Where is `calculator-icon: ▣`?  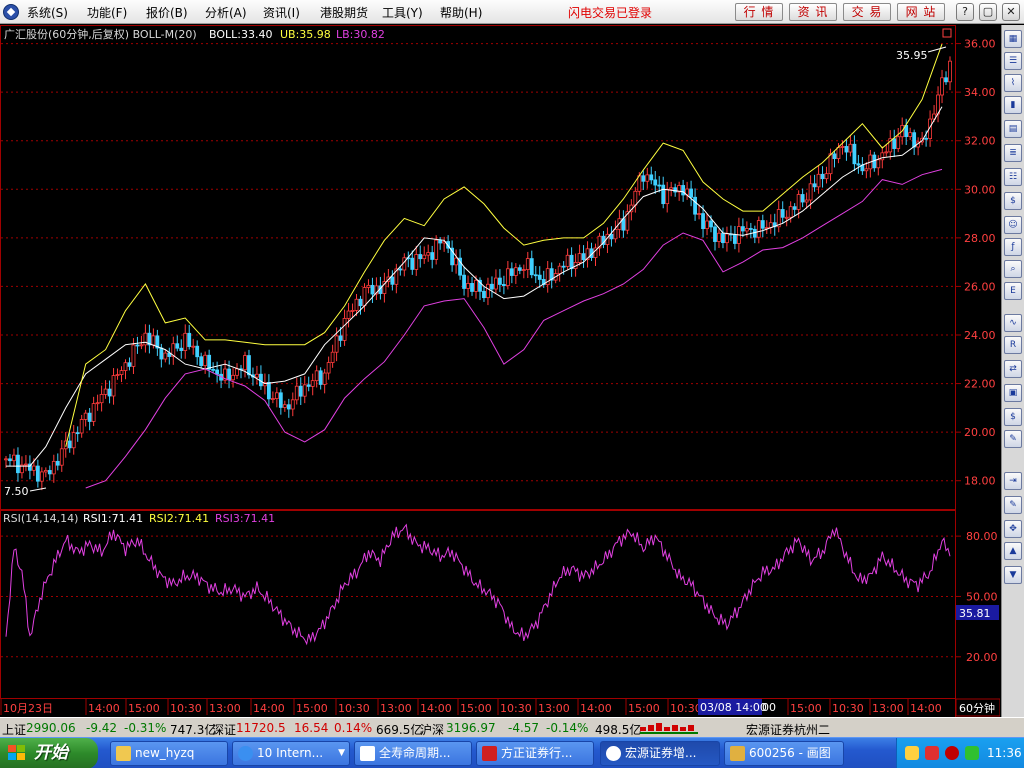 calculator-icon: ▣ is located at coordinates (1013, 393).